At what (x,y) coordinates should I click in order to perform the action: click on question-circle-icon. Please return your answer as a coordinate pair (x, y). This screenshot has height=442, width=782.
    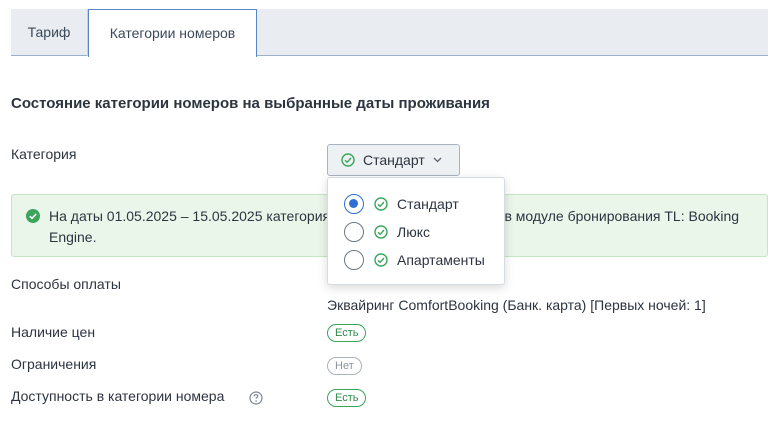
    Looking at the image, I should click on (256, 398).